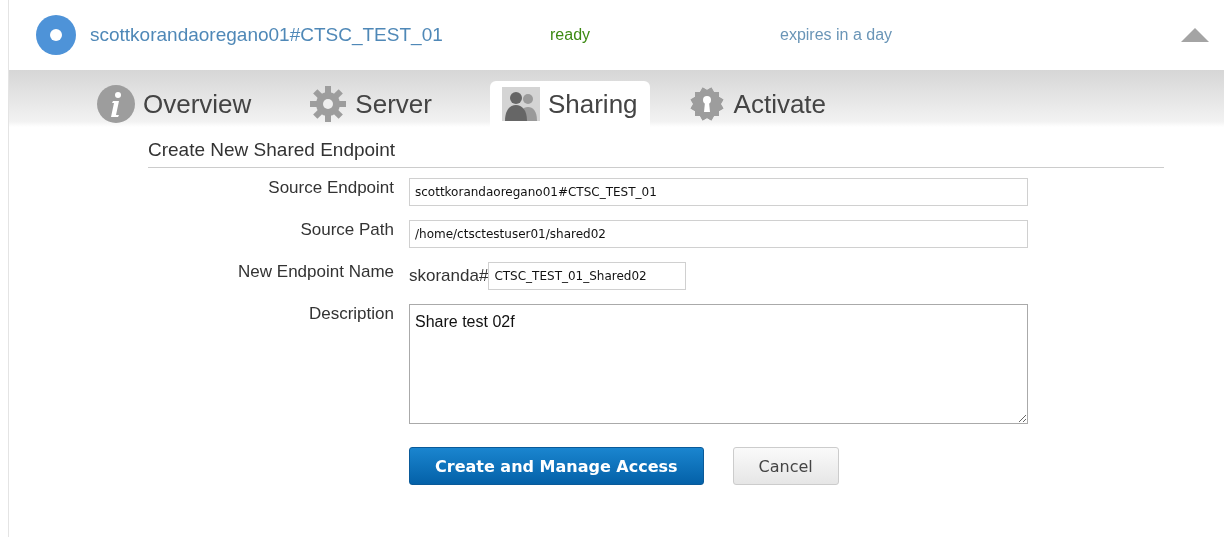 The width and height of the screenshot is (1224, 537). I want to click on text-field: scottkorandaoregano01#CTSC_TEST_01, so click(718, 192).